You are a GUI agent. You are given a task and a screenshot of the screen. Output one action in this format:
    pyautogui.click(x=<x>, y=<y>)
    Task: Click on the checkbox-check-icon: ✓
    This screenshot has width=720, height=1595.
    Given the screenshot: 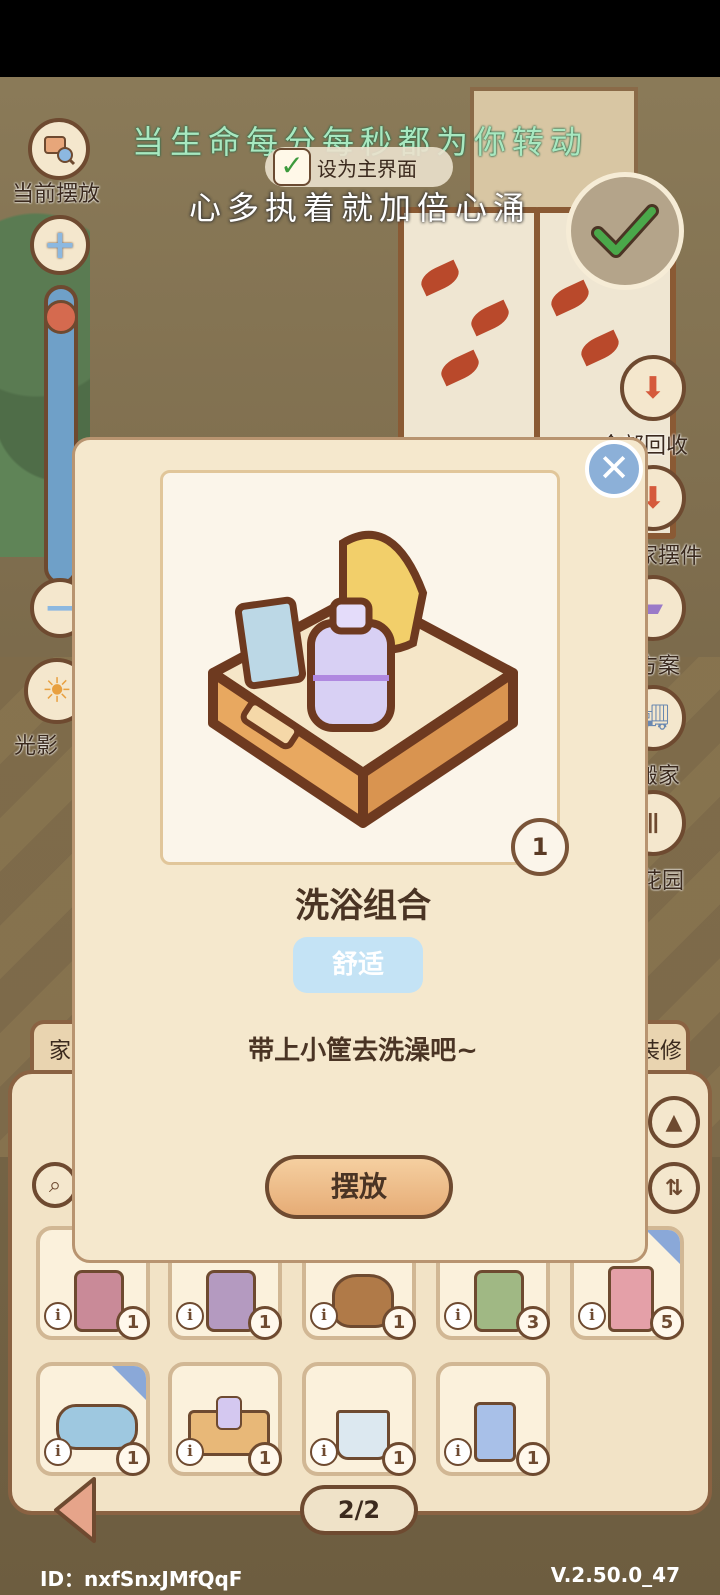 What is the action you would take?
    pyautogui.click(x=292, y=167)
    